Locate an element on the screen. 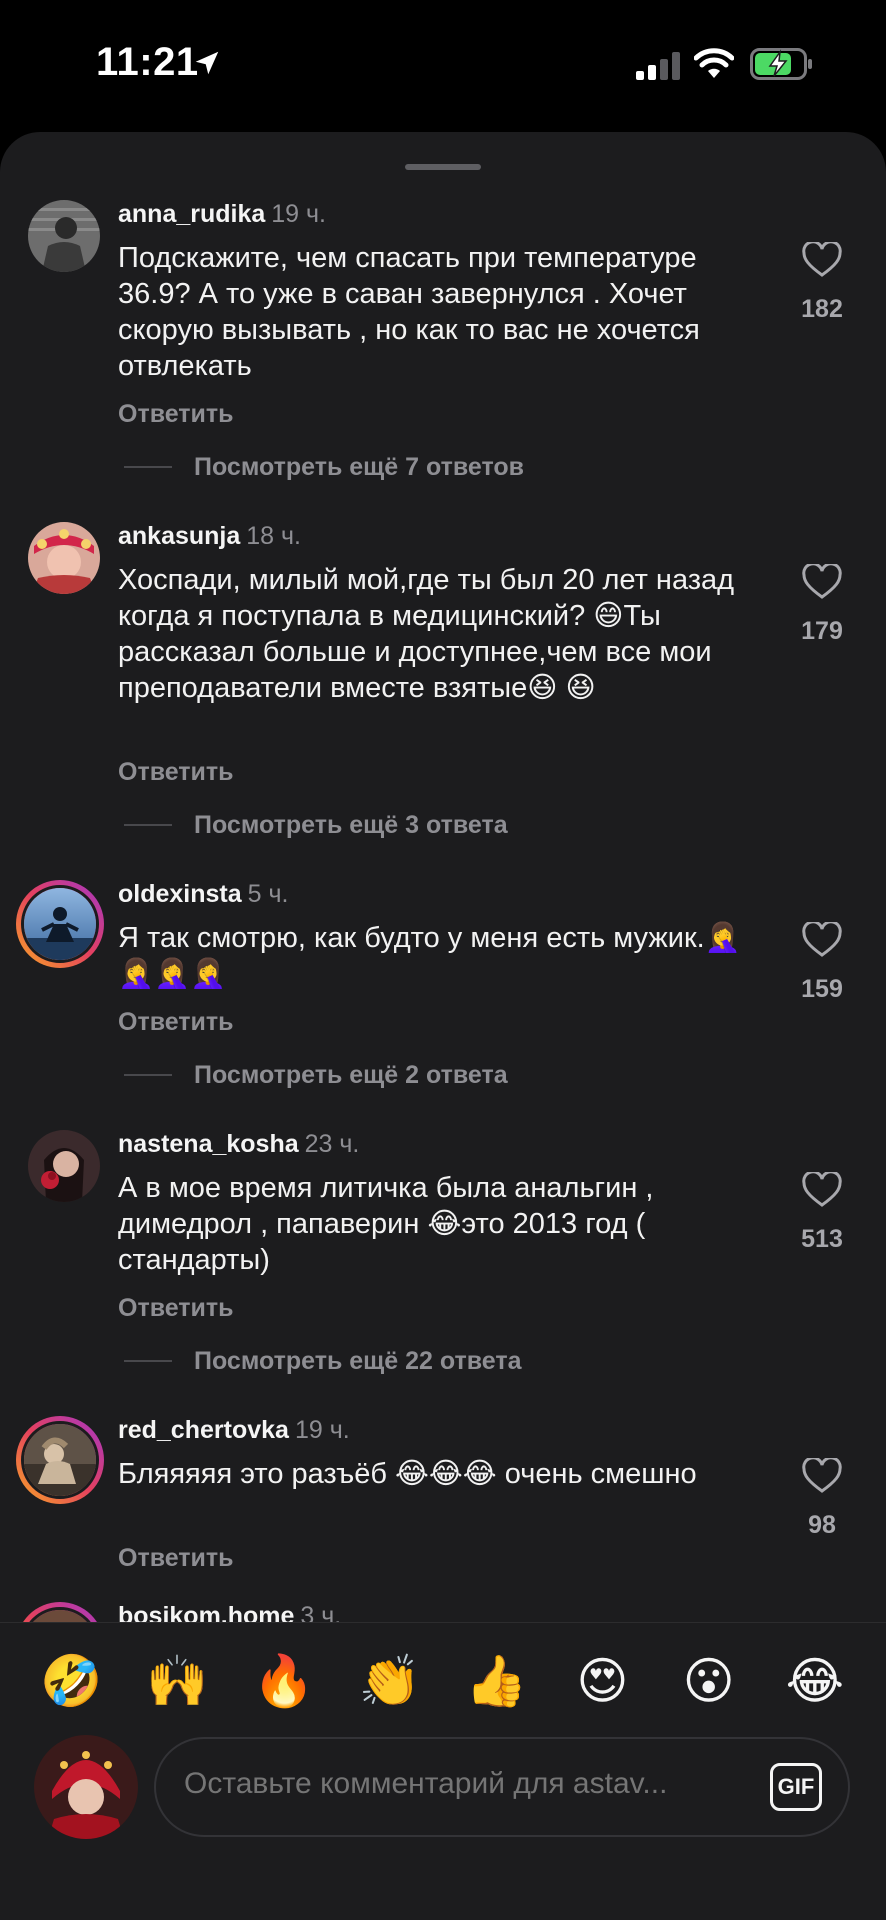 Image resolution: width=886 pixels, height=1920 pixels. comment-time: 23 ч. is located at coordinates (332, 1144).